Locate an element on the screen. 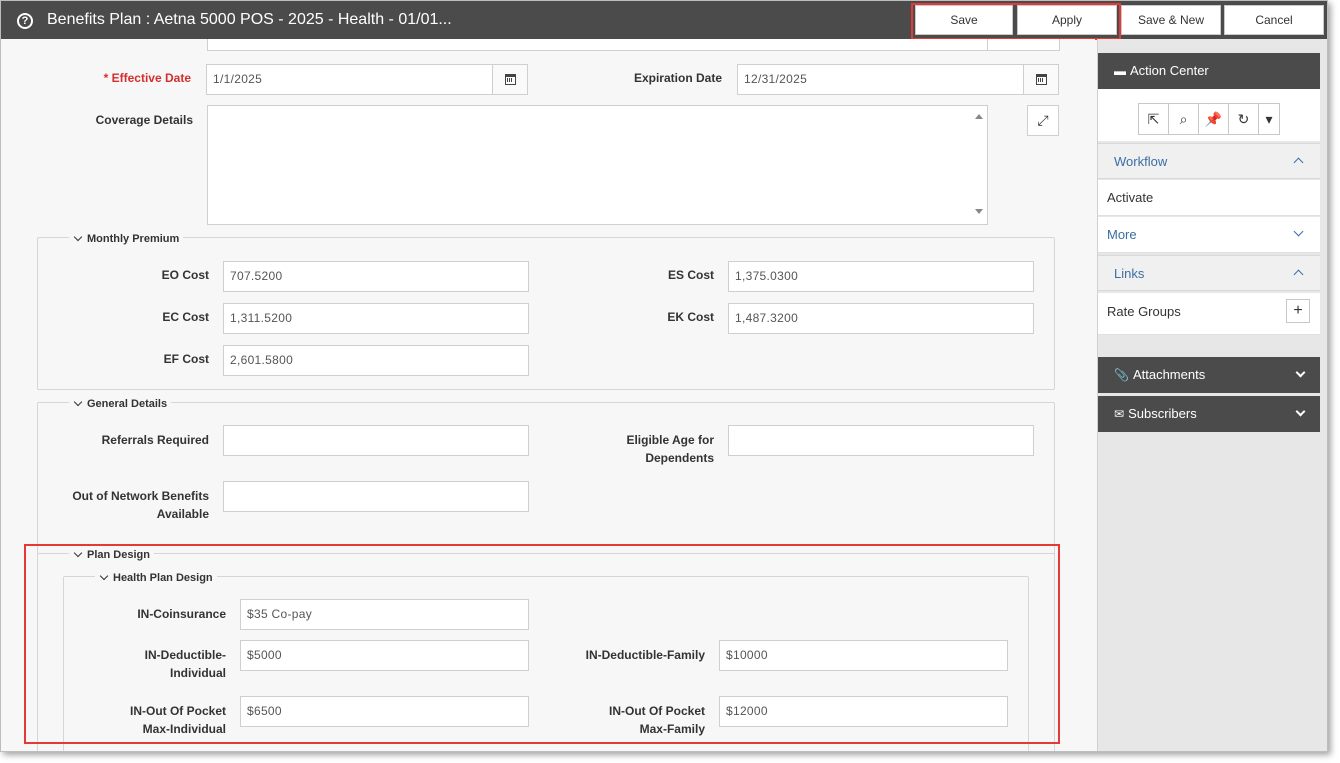 This screenshot has width=1340, height=763. expand-icon: ⤢ is located at coordinates (1043, 120).